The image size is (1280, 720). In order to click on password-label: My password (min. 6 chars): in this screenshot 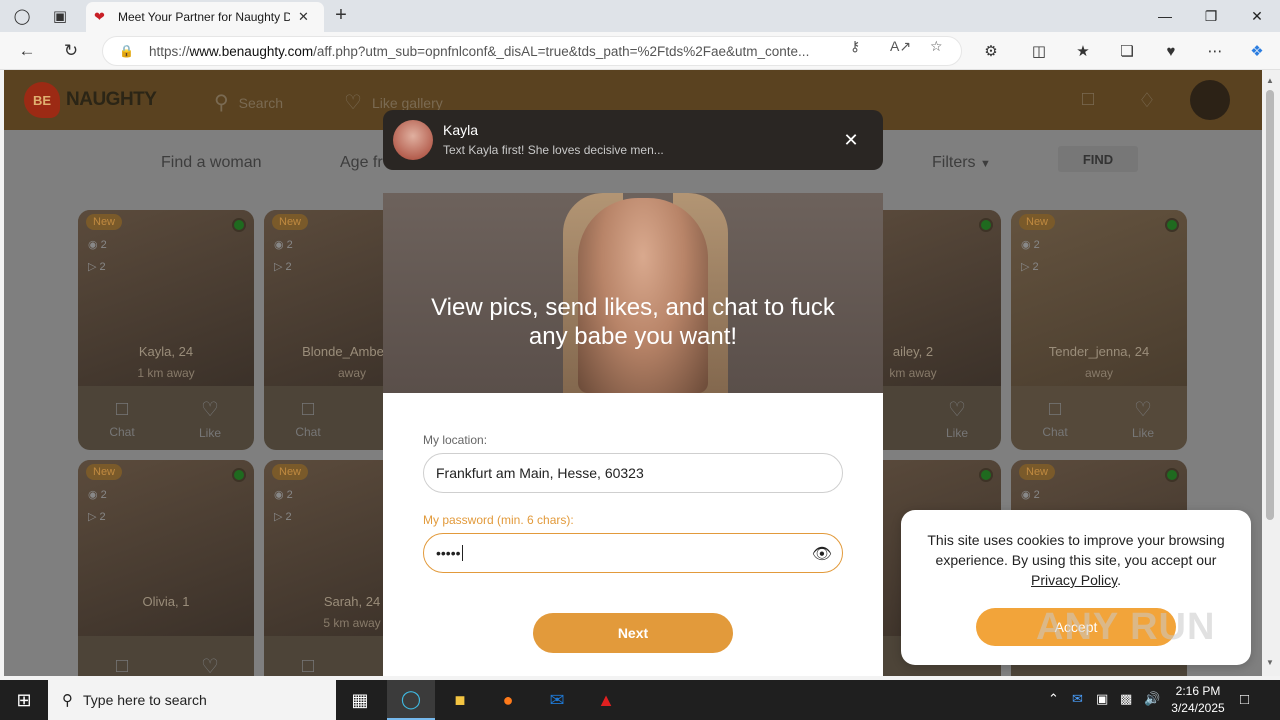, I will do `click(498, 520)`.